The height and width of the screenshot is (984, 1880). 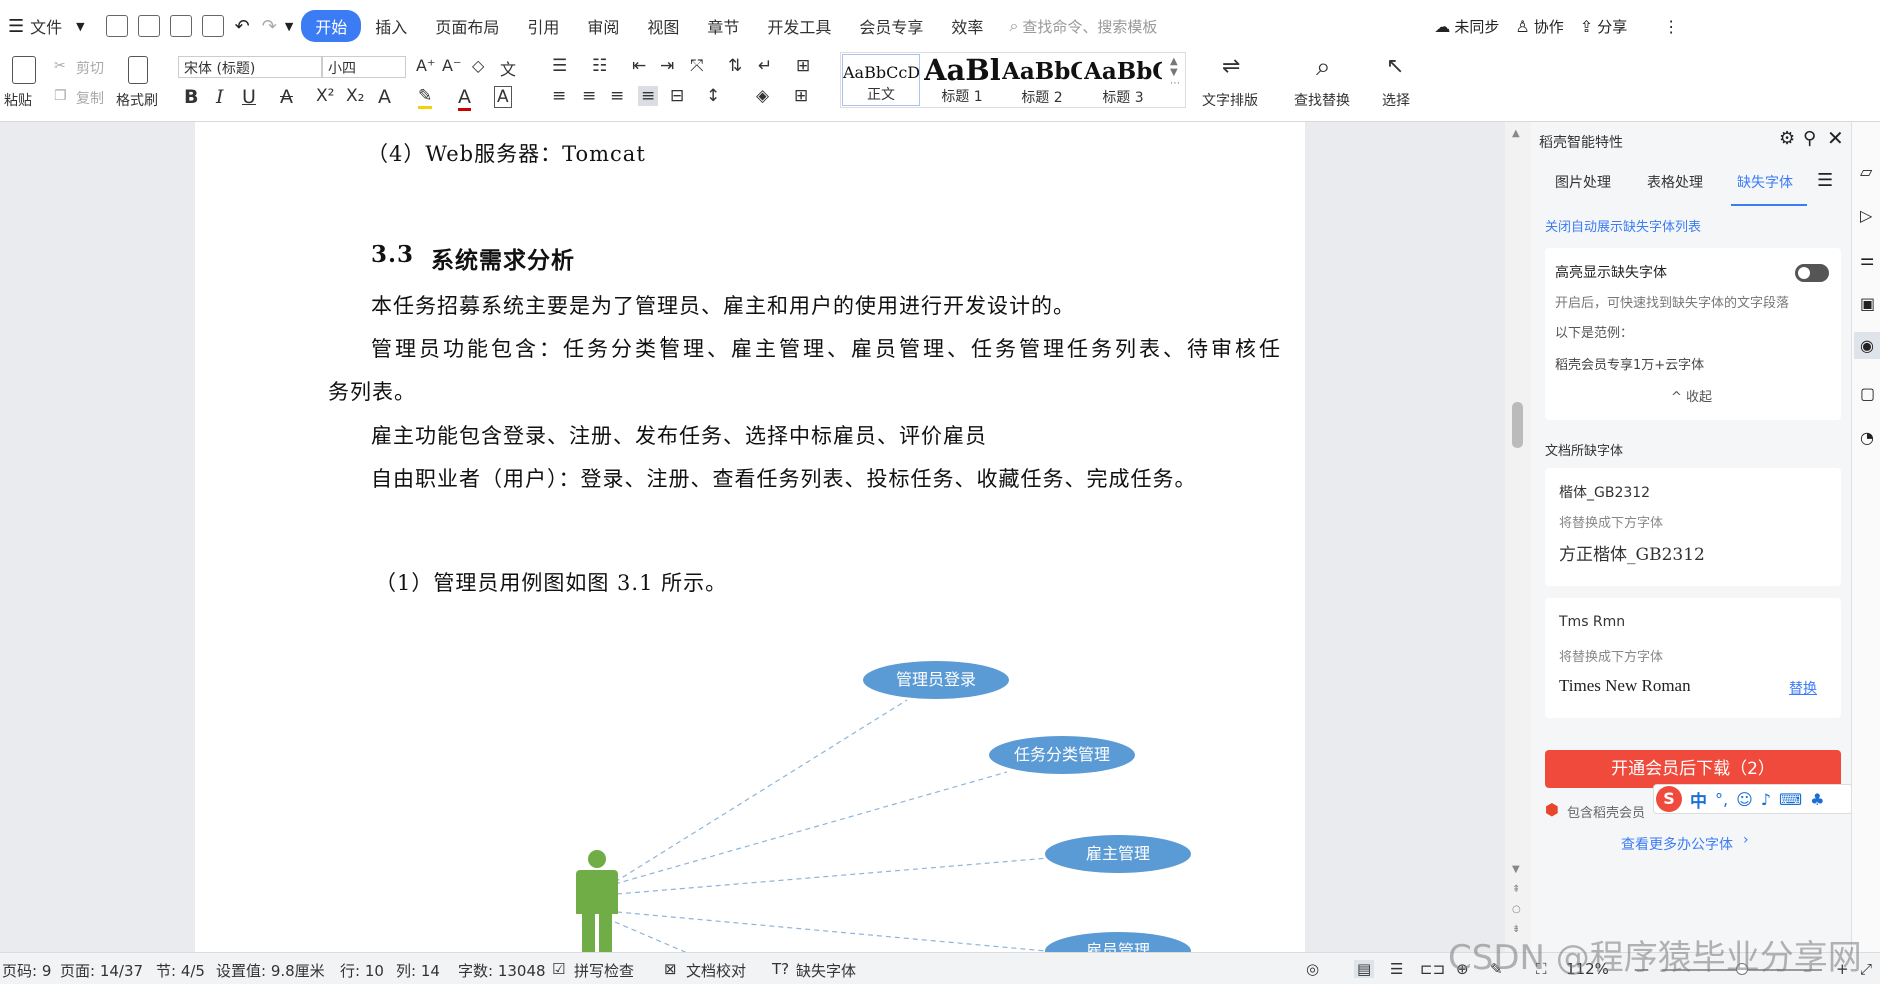 What do you see at coordinates (325, 96) in the screenshot?
I see `superscript-icon: X²` at bounding box center [325, 96].